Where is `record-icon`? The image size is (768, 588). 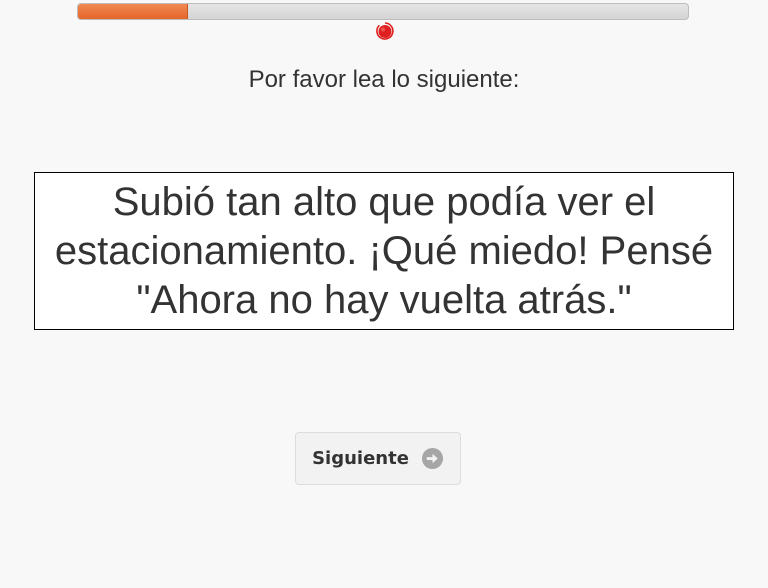
record-icon is located at coordinates (385, 31).